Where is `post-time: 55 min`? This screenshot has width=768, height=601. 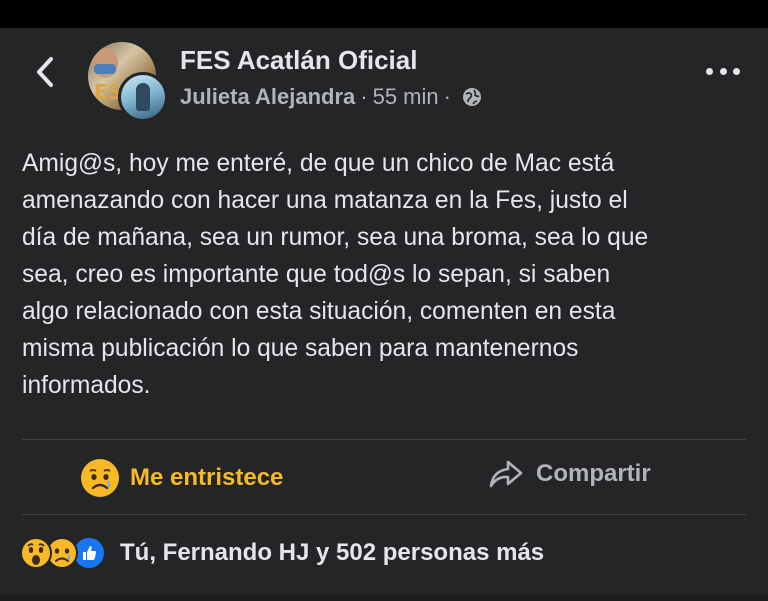
post-time: 55 min is located at coordinates (406, 97).